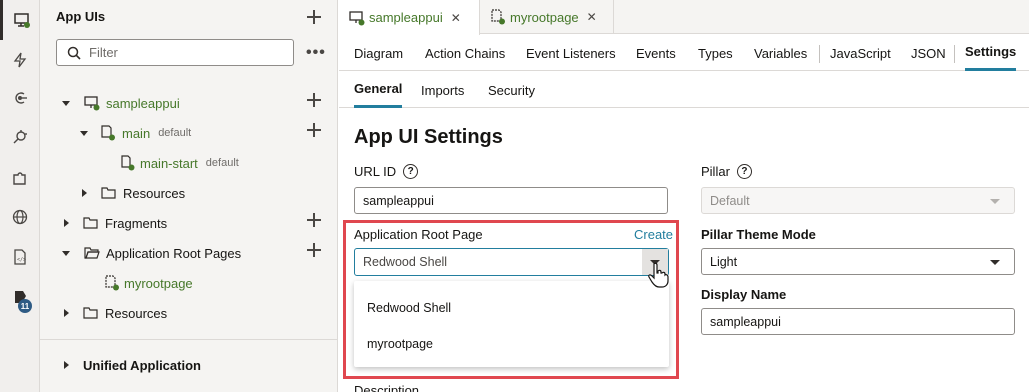 This screenshot has width=1029, height=392. I want to click on root-page-label: Application Root Page, so click(418, 234).